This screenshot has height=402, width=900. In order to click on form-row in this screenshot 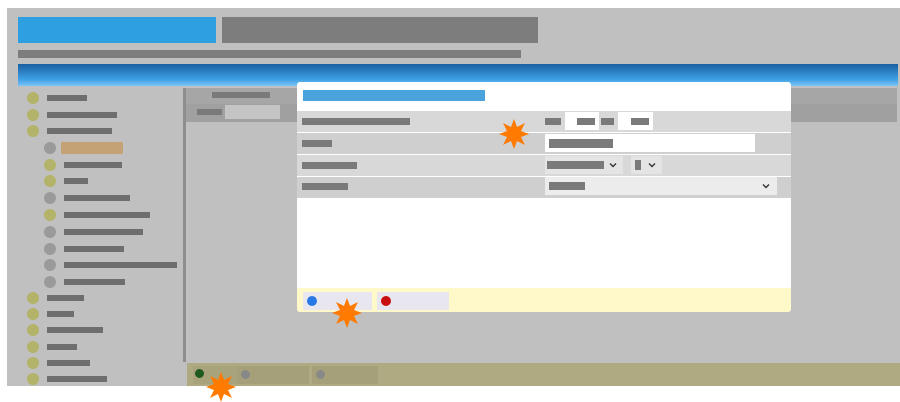, I will do `click(544, 165)`.